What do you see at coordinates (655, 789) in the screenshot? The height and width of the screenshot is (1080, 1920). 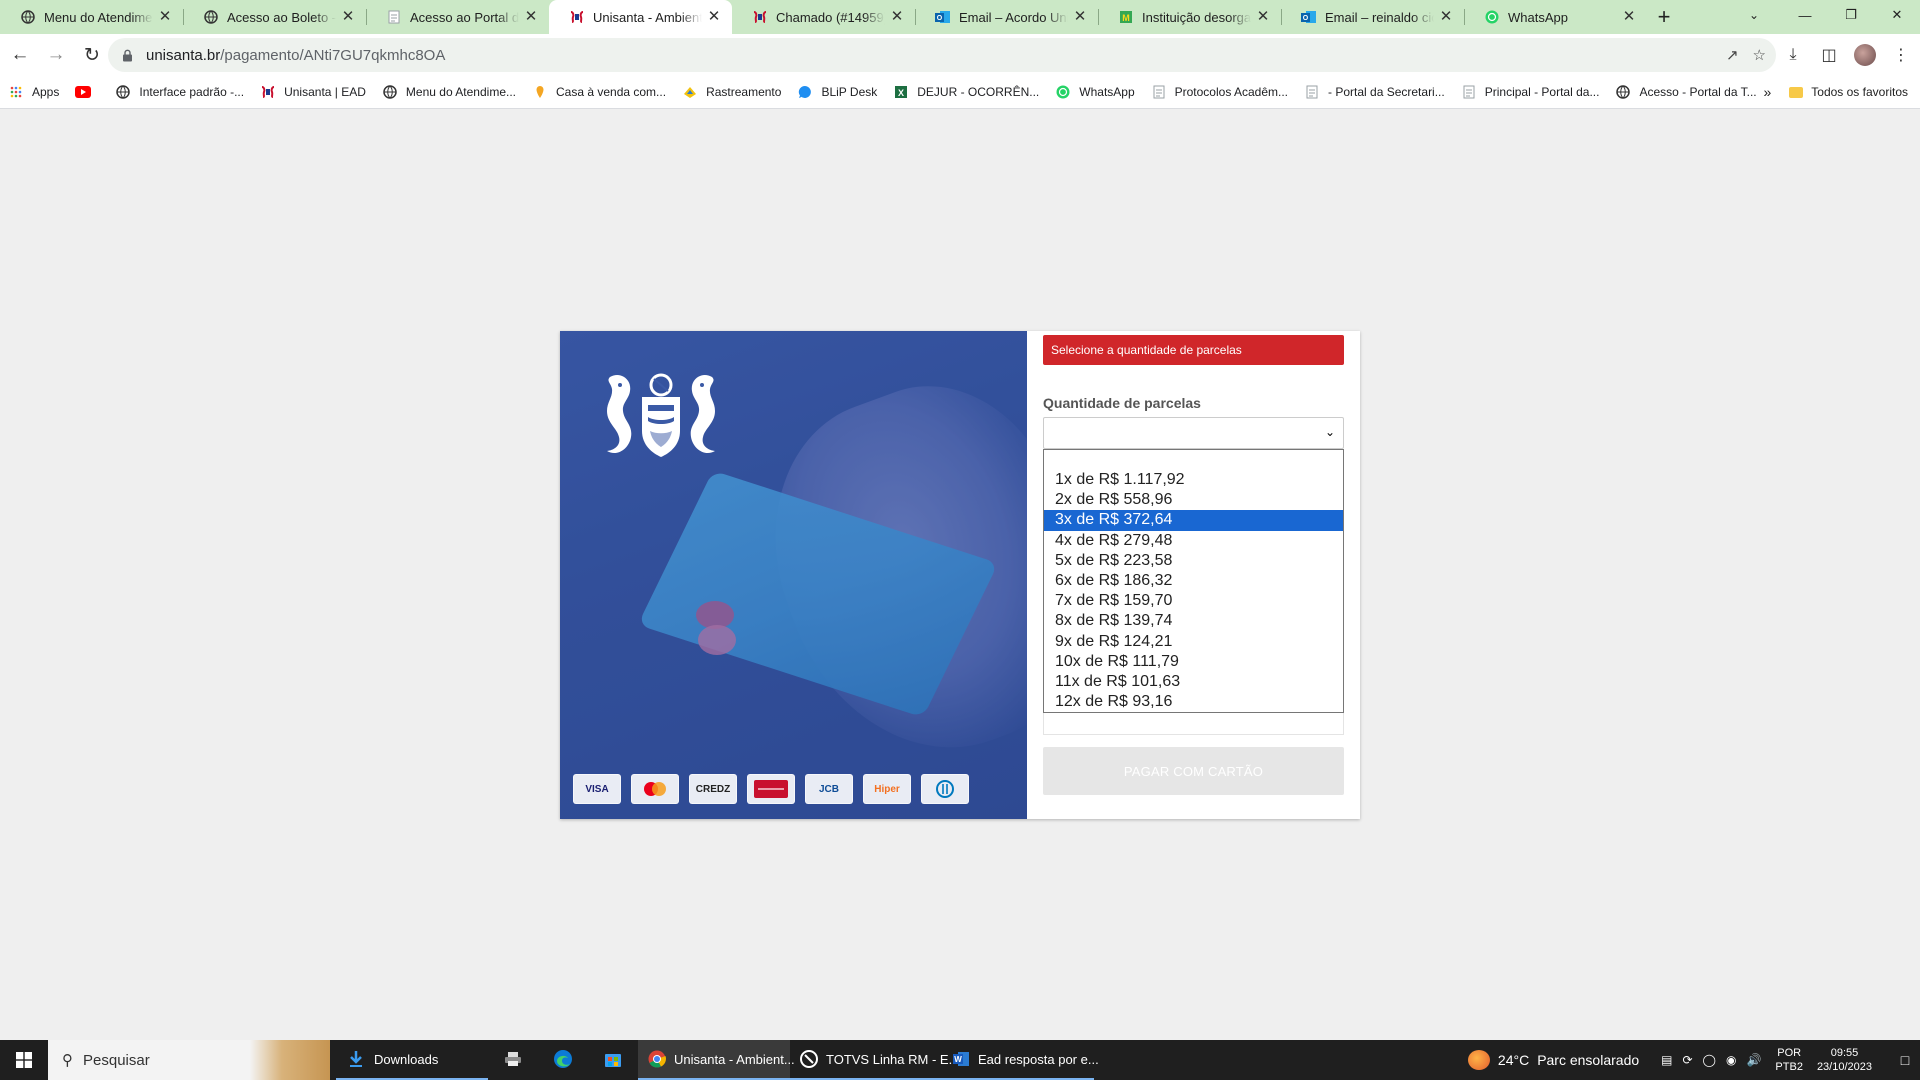 I see `mastercard-logo` at bounding box center [655, 789].